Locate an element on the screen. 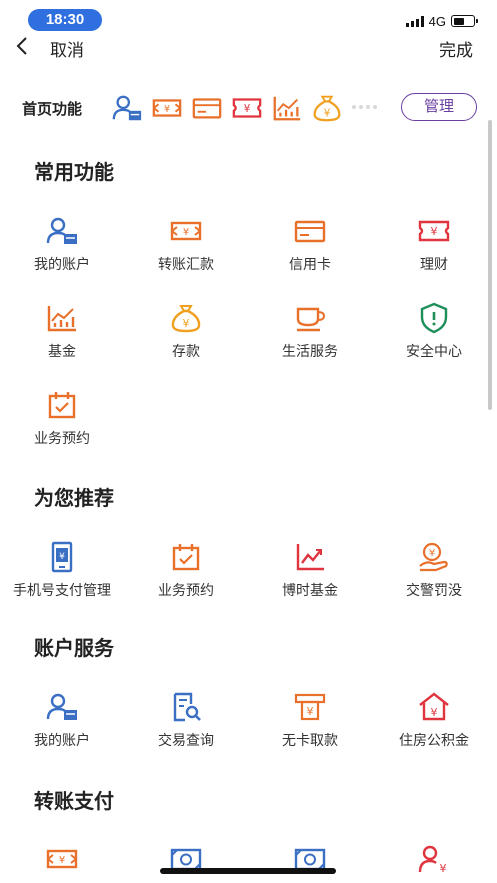  more-dots-icon is located at coordinates (364, 107).